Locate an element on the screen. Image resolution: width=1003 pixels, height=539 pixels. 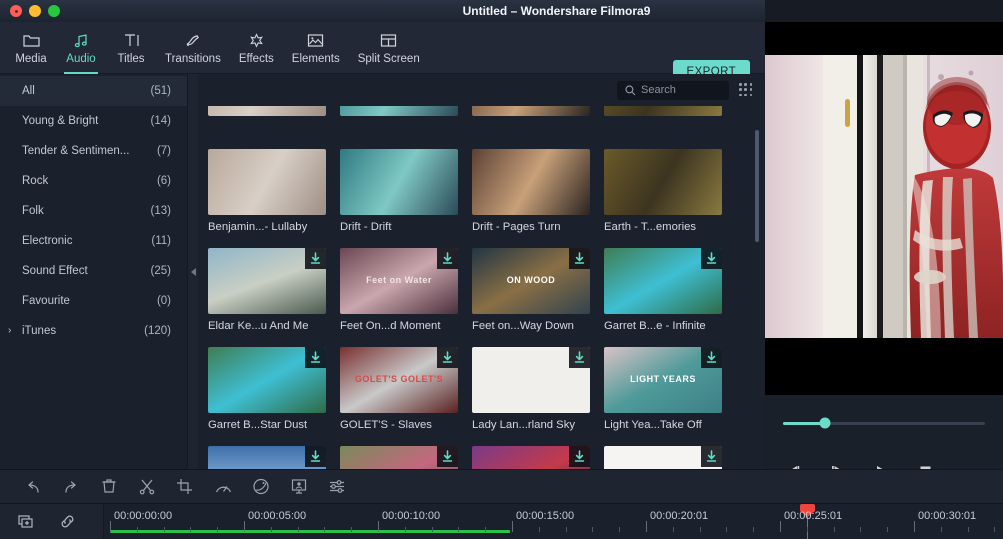
audio-grid-item: ON WOOD Feet on...Way Down is located at coordinates (538, 297).